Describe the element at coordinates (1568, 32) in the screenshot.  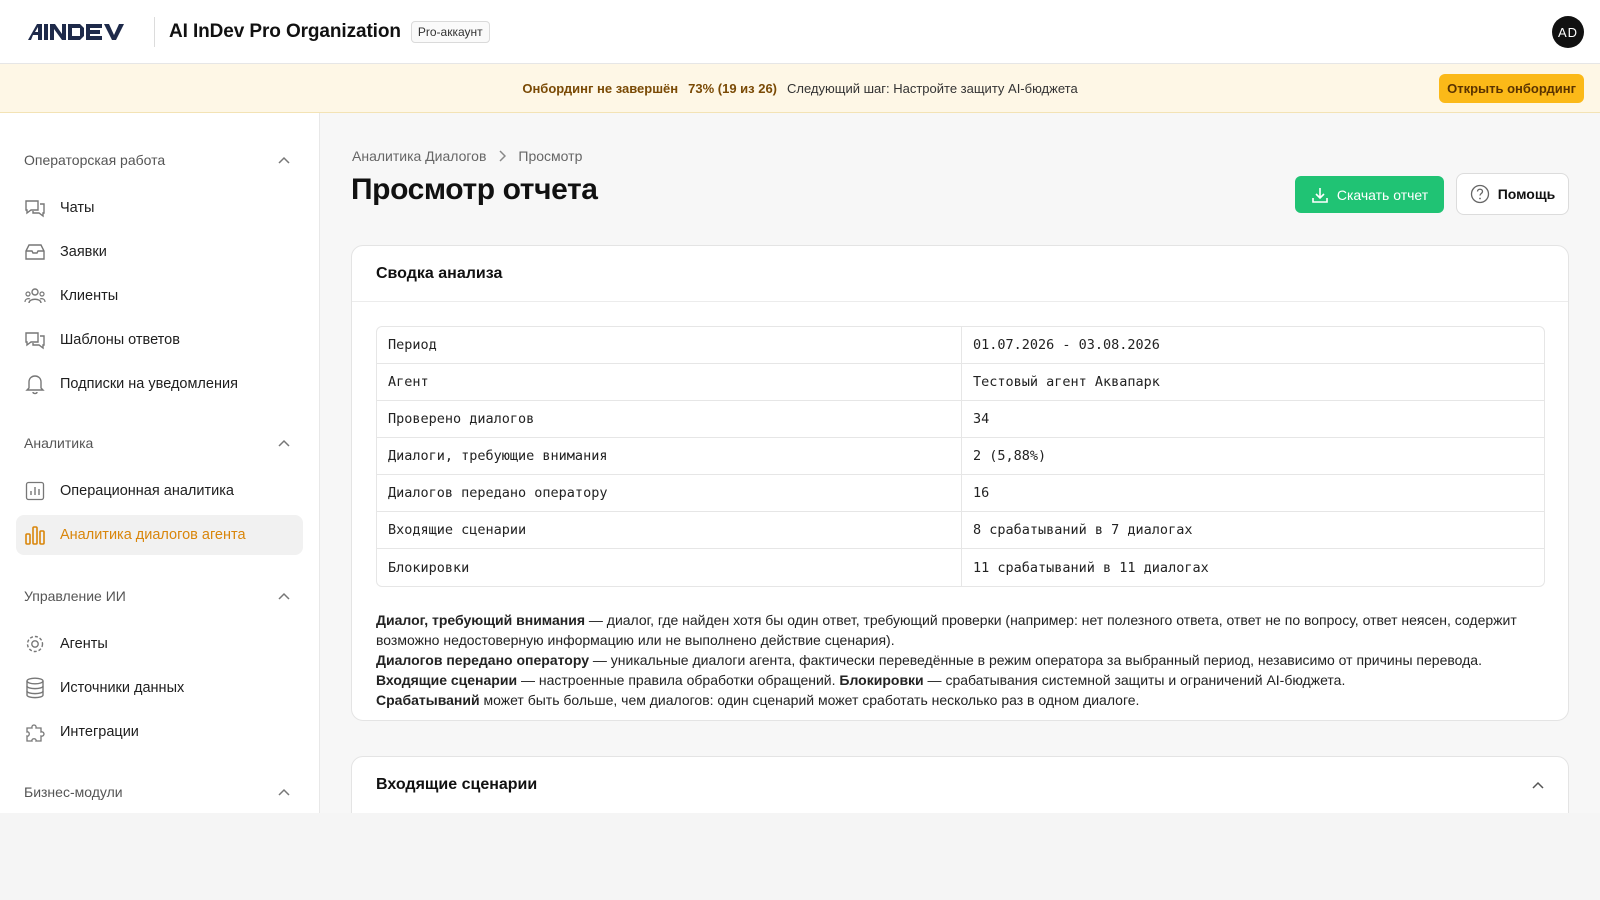
I see `avatar: AD` at that location.